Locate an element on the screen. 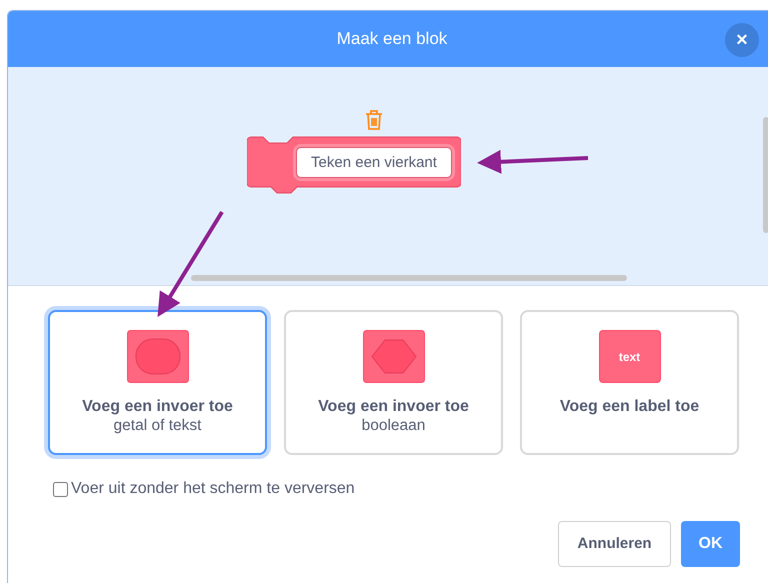 The image size is (768, 583). checkbox is located at coordinates (60, 489).